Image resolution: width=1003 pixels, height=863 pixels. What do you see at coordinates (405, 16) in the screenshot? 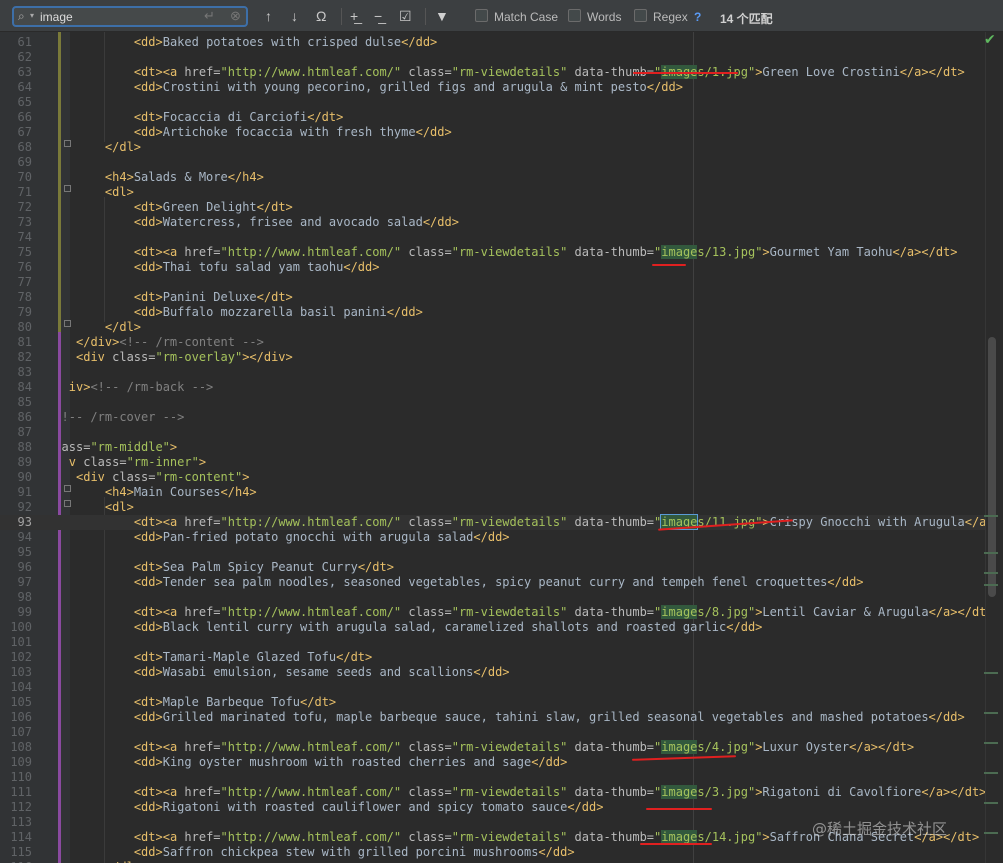
I see `select-all-occurrences-icon: ☑` at bounding box center [405, 16].